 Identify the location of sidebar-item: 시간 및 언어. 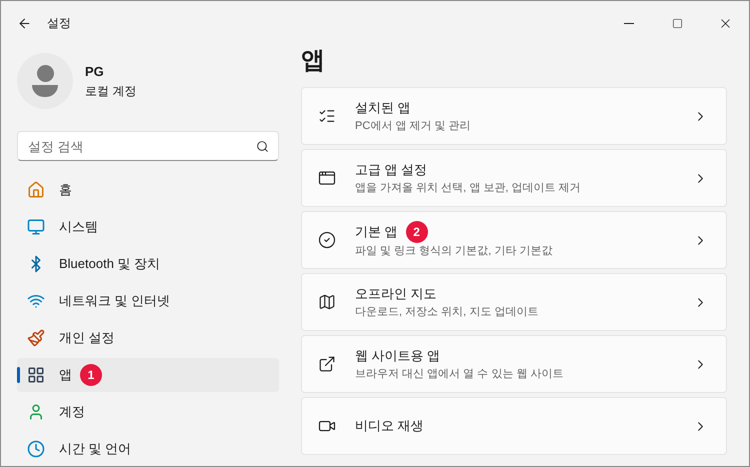
(148, 449).